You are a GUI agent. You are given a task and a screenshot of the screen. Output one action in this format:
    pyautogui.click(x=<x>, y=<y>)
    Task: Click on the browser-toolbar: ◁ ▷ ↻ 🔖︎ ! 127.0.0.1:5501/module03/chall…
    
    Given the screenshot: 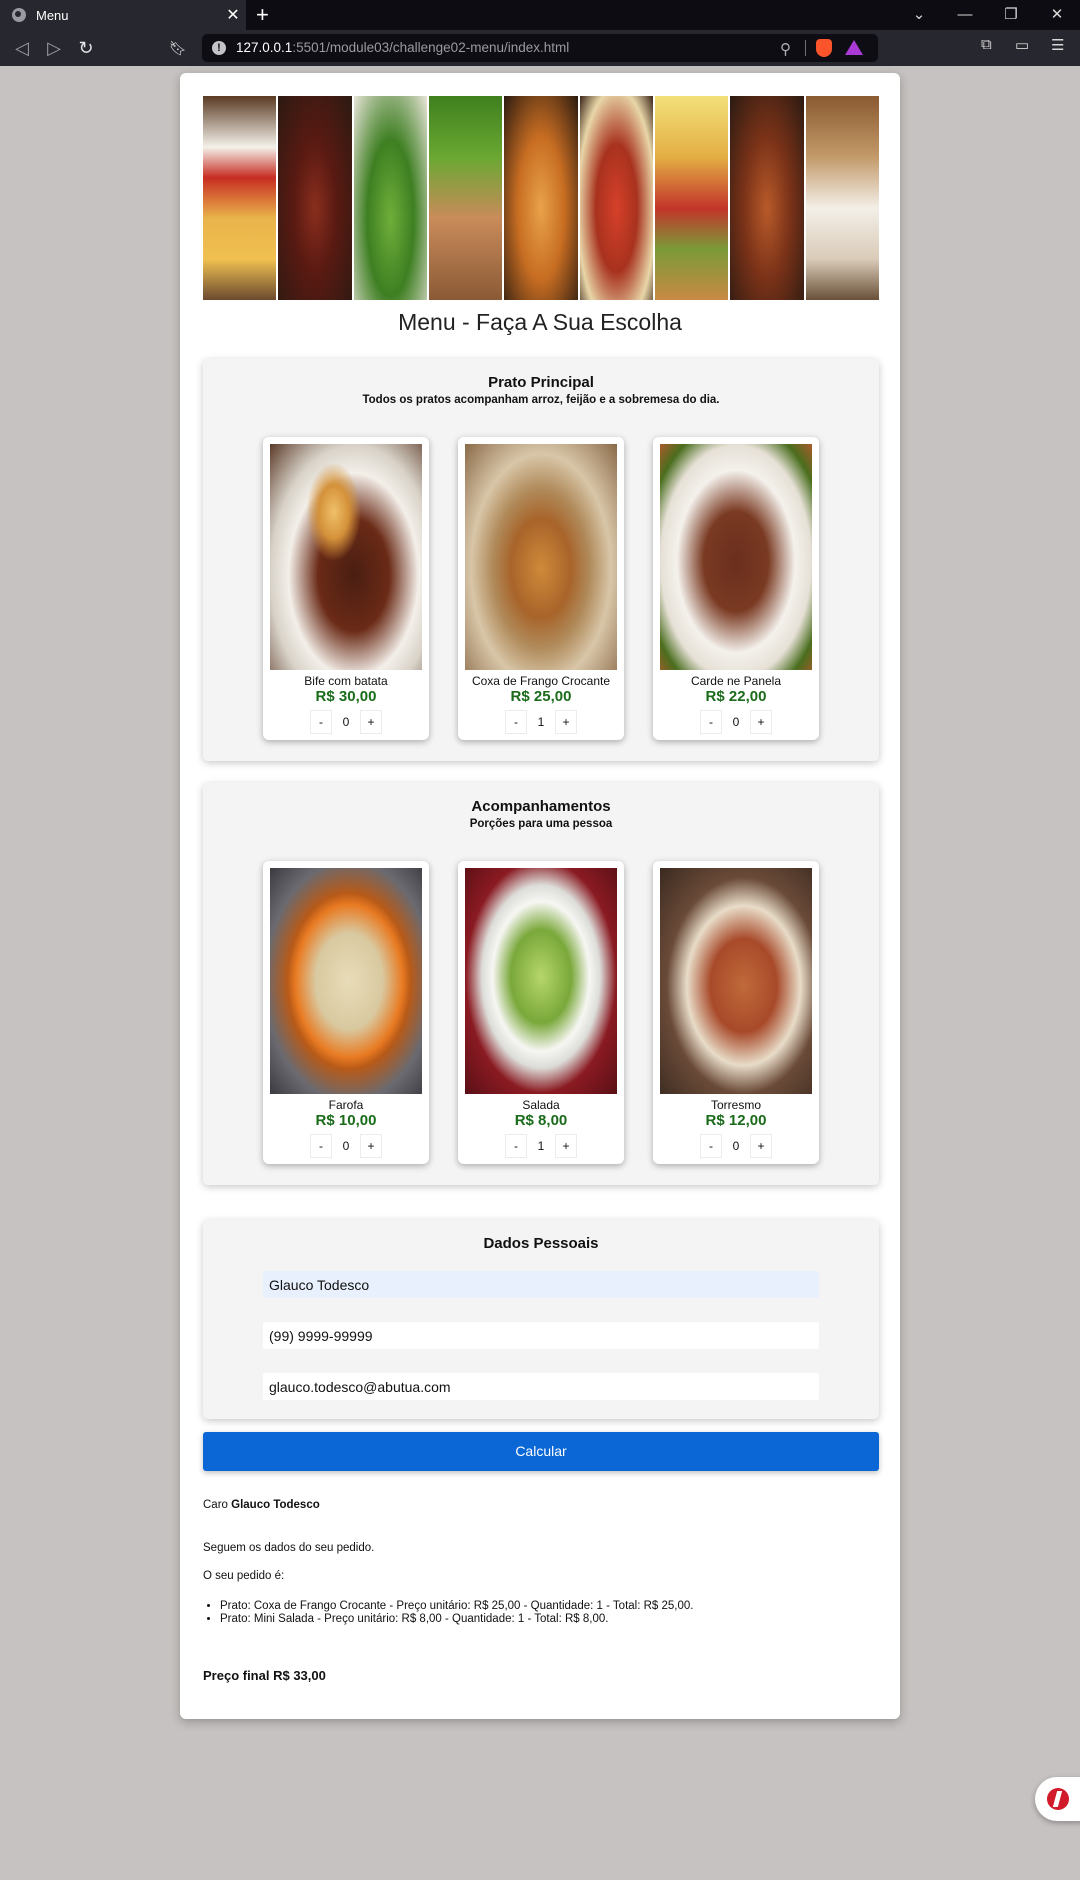 What is the action you would take?
    pyautogui.click(x=540, y=48)
    